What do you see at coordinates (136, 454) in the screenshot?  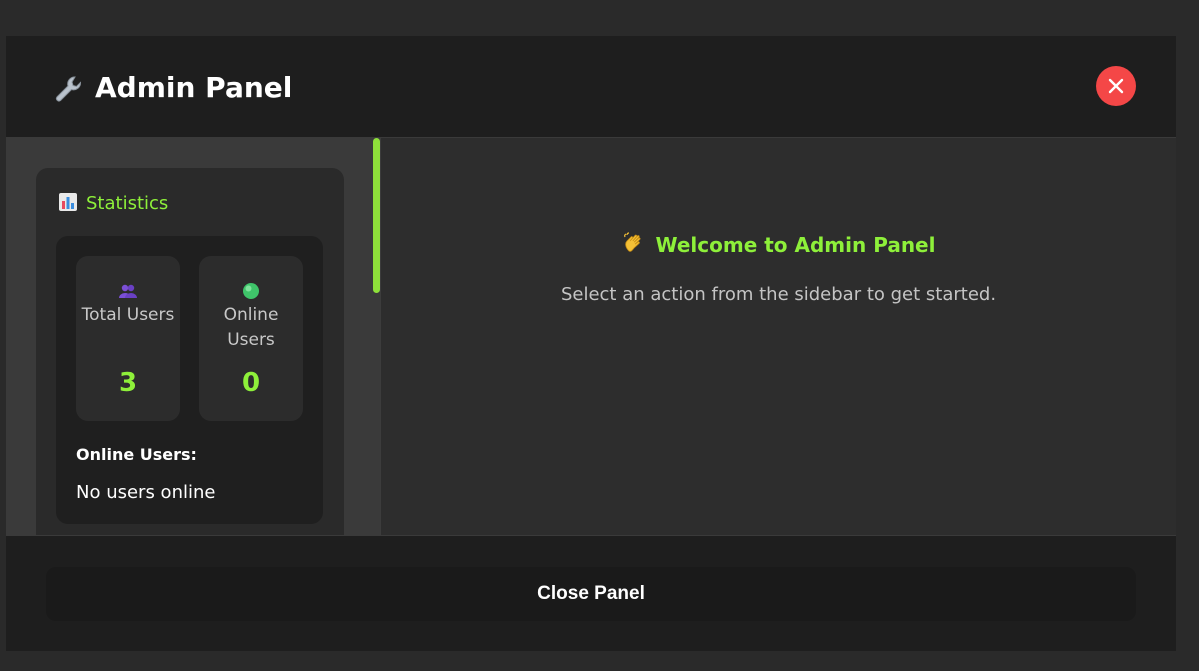 I see `online-users-list-title: Online Users:` at bounding box center [136, 454].